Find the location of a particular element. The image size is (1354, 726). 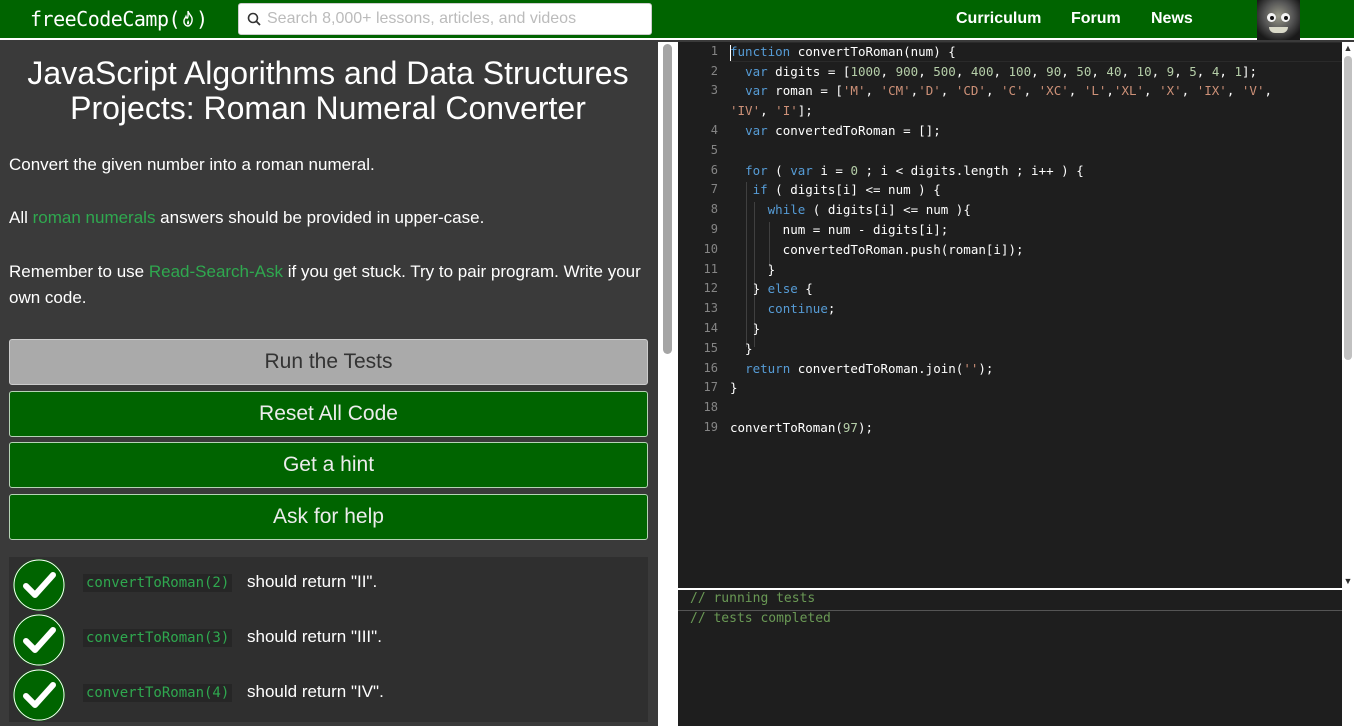

flame-icon is located at coordinates (188, 18).